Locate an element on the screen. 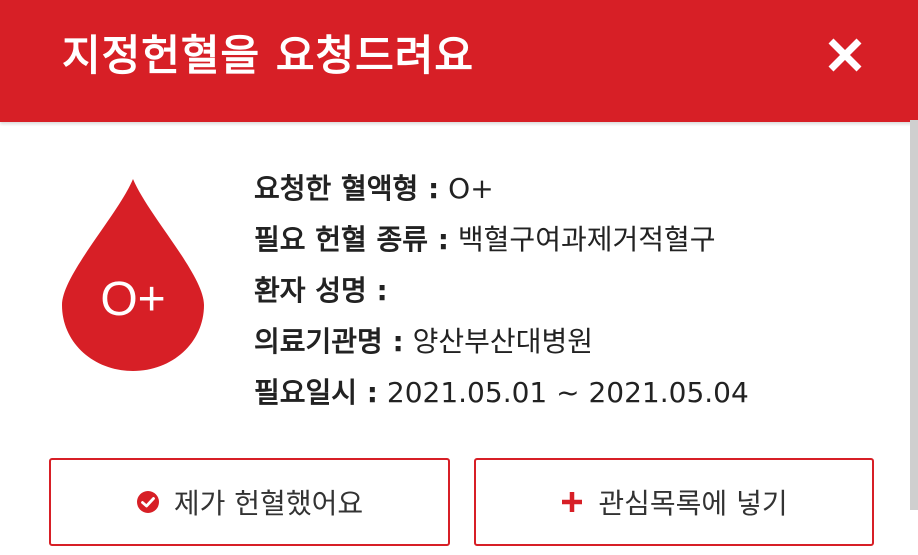 The width and height of the screenshot is (918, 555). close-icon is located at coordinates (845, 55).